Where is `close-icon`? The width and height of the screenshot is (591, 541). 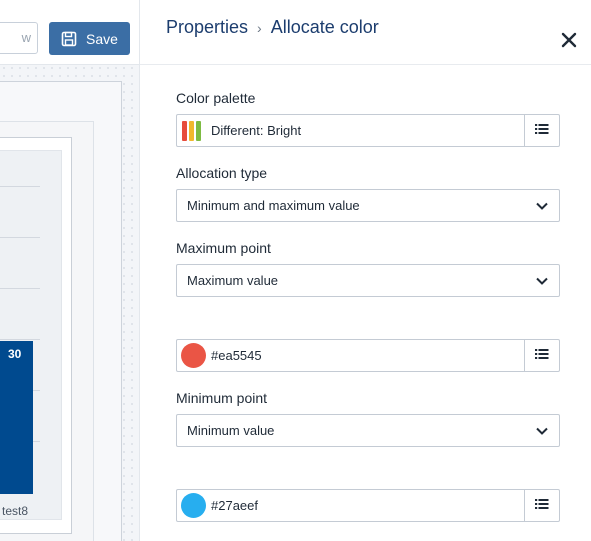
close-icon is located at coordinates (569, 42).